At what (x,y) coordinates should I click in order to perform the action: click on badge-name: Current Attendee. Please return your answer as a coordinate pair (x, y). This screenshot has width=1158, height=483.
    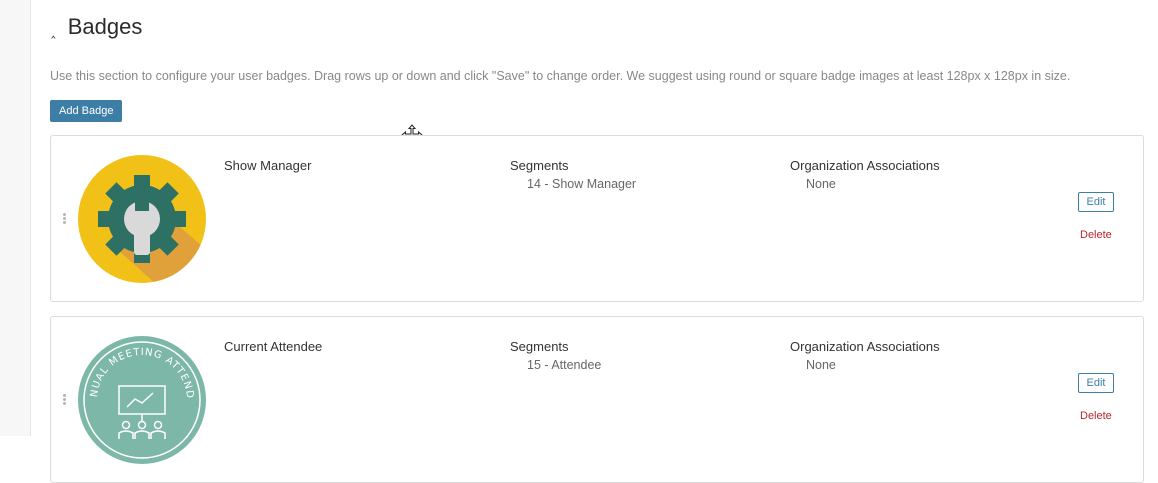
    Looking at the image, I should click on (273, 346).